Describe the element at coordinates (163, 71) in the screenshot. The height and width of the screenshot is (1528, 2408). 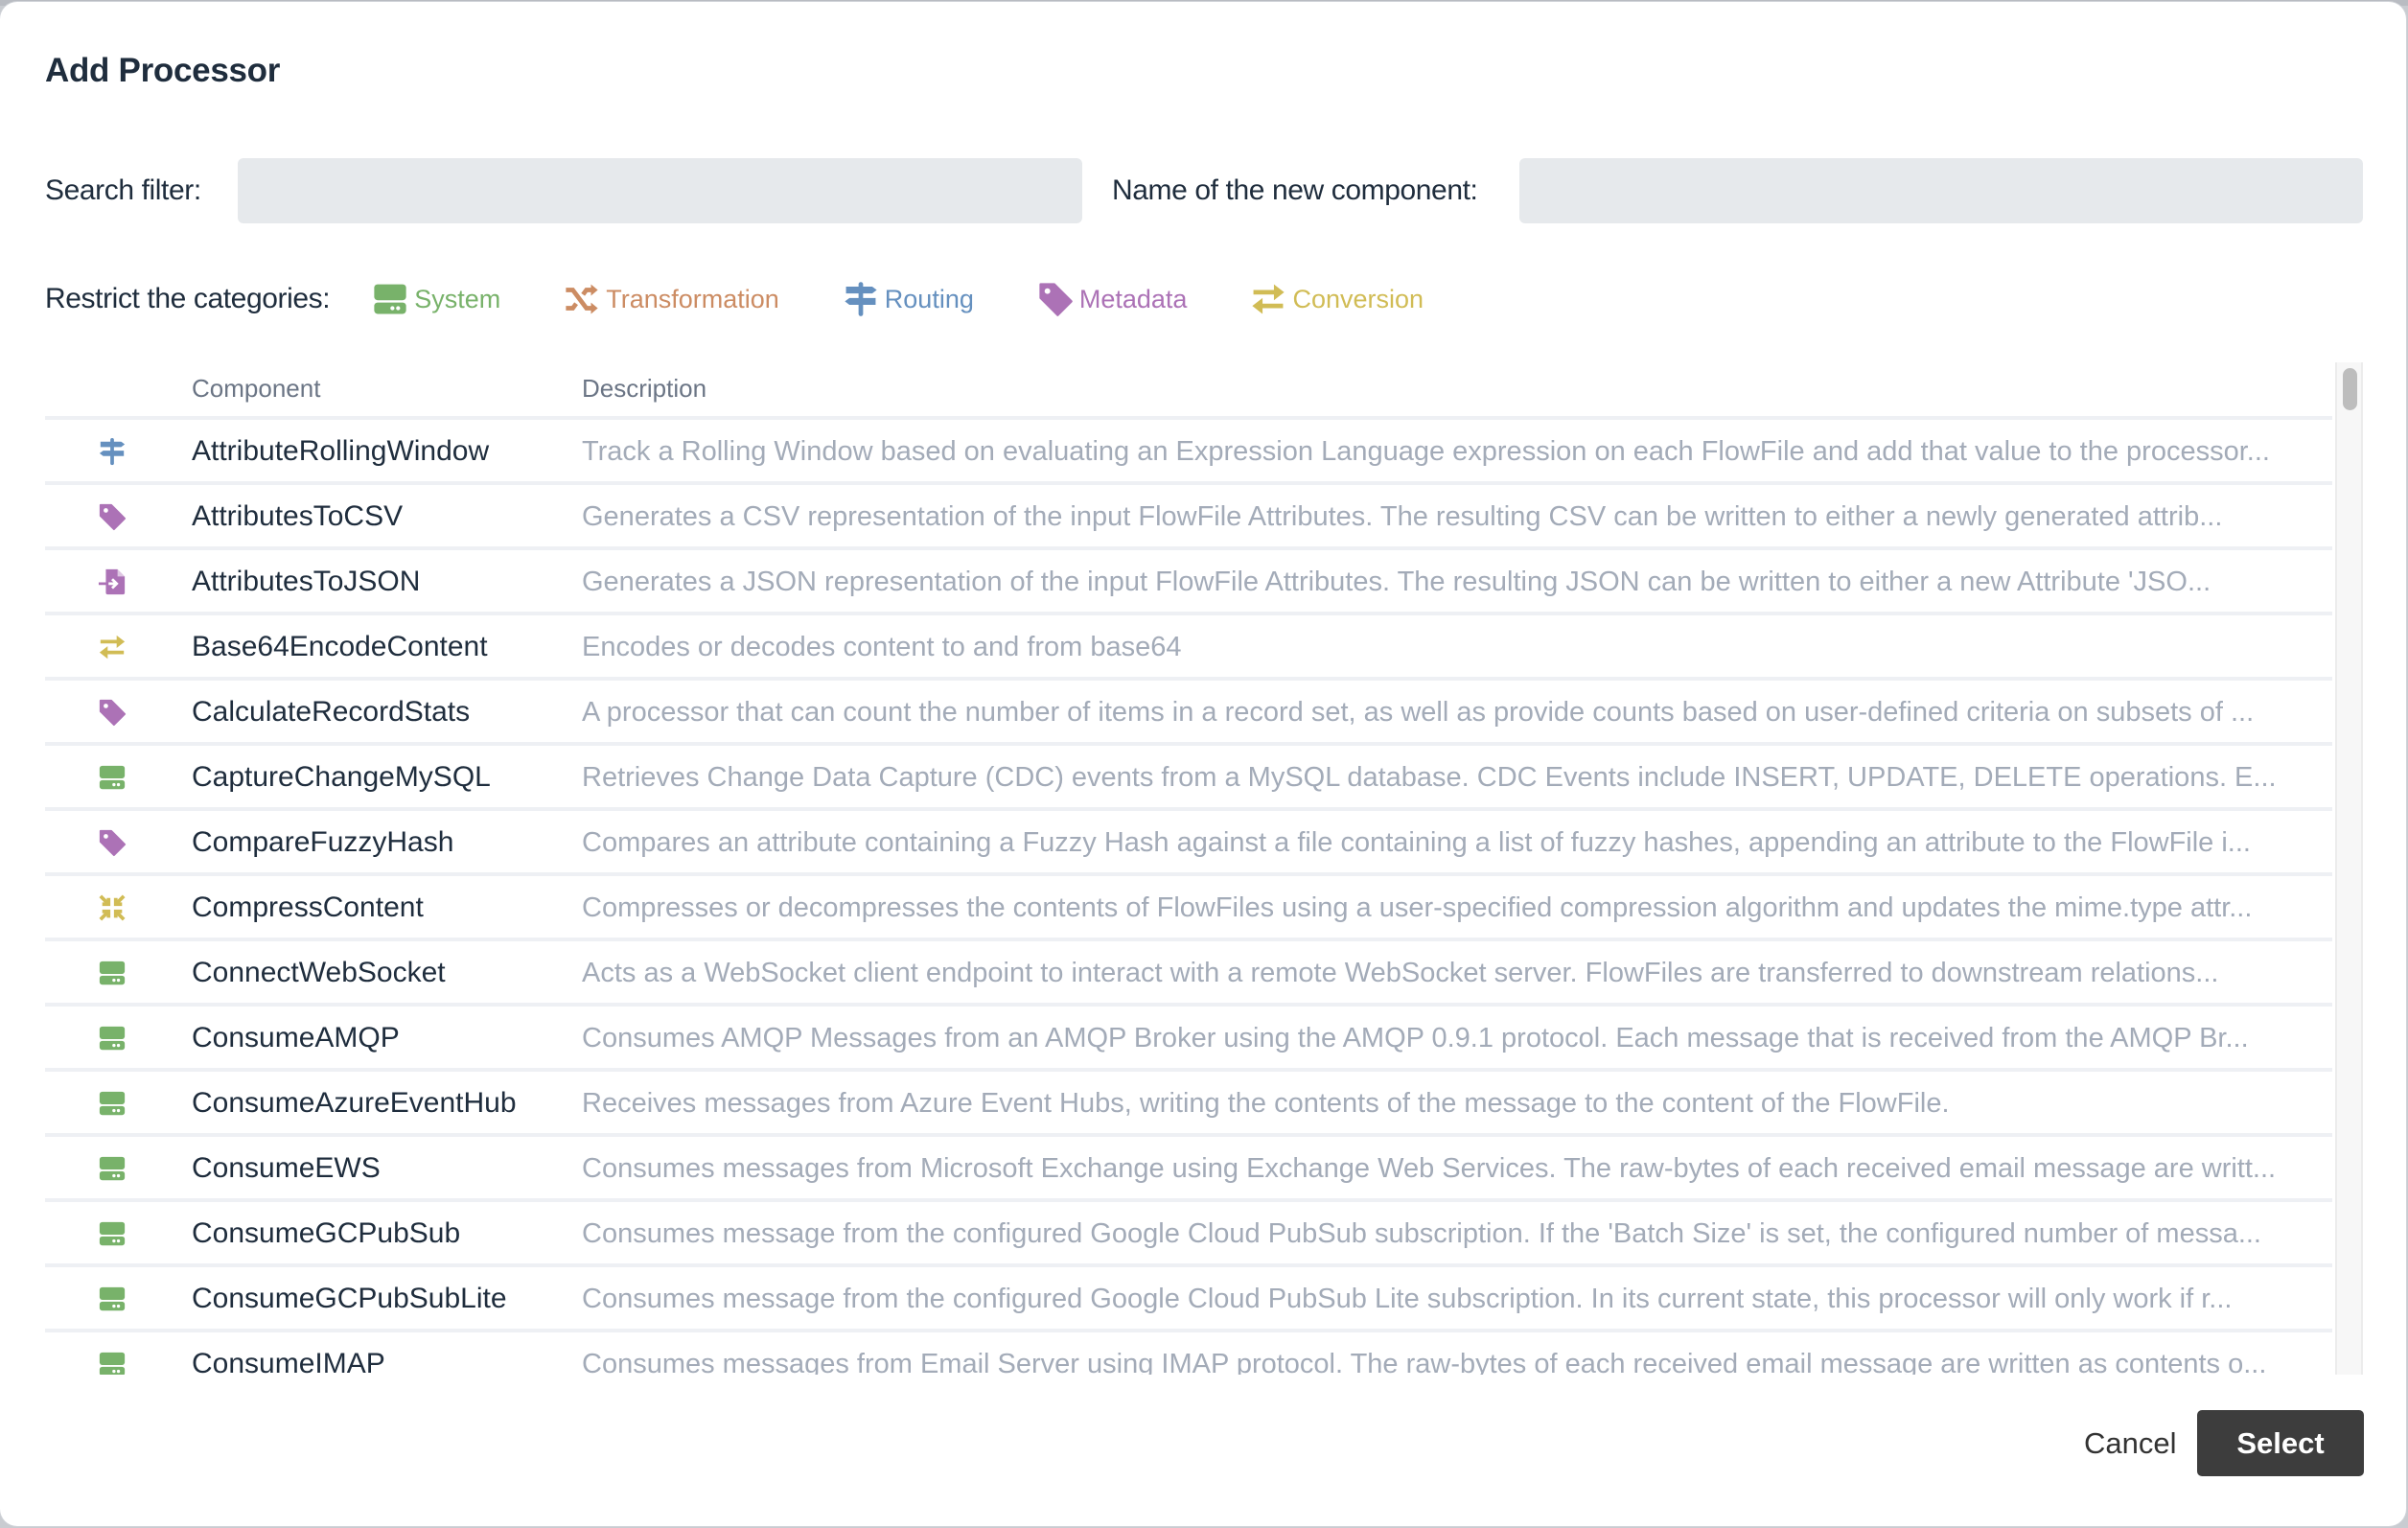
I see `dialog-title: Add Processor` at that location.